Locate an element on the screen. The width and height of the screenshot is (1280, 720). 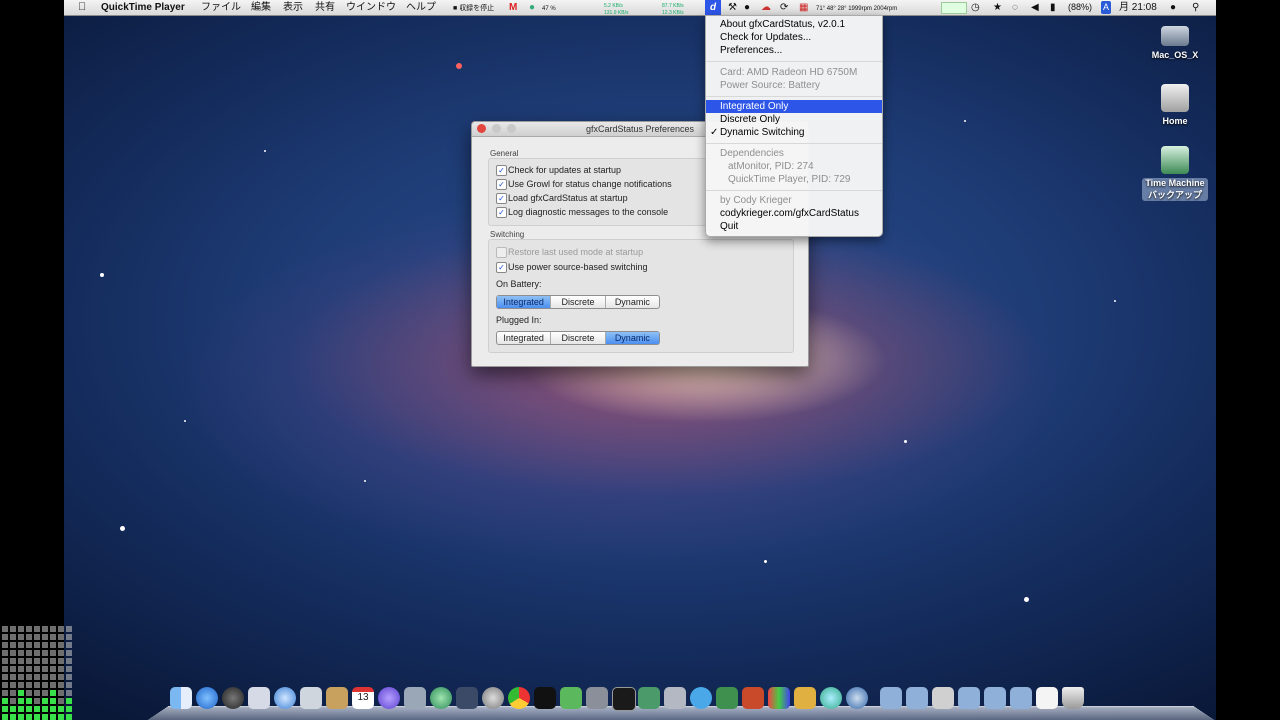
stop-recording-item: ■ 収録を停止 is located at coordinates (473, 8).